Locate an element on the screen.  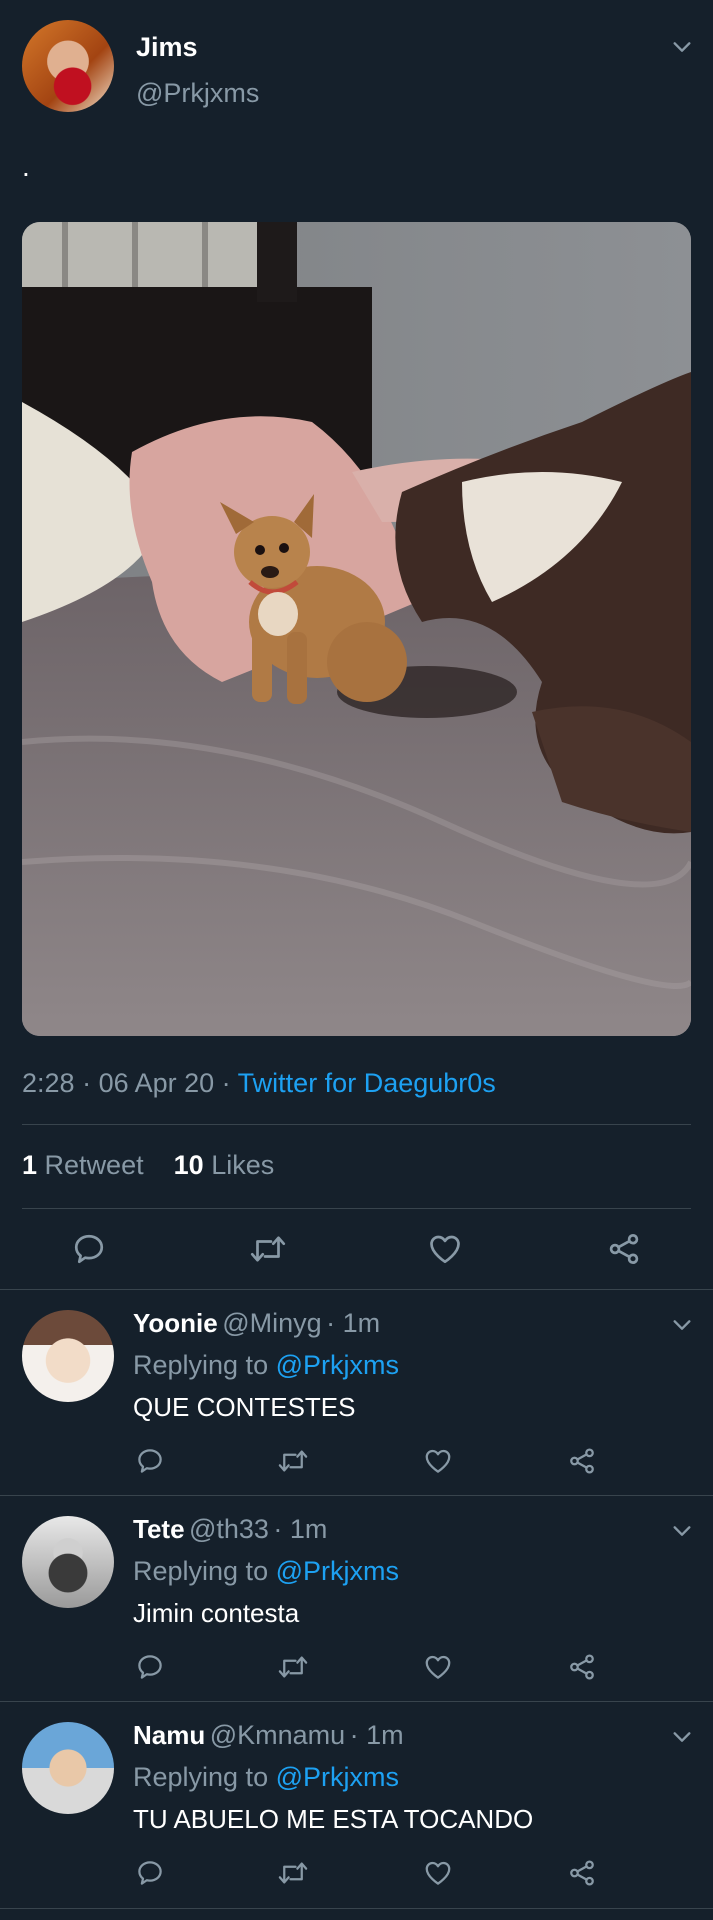
reply-handle: @Minyg is located at coordinates (271, 1323).